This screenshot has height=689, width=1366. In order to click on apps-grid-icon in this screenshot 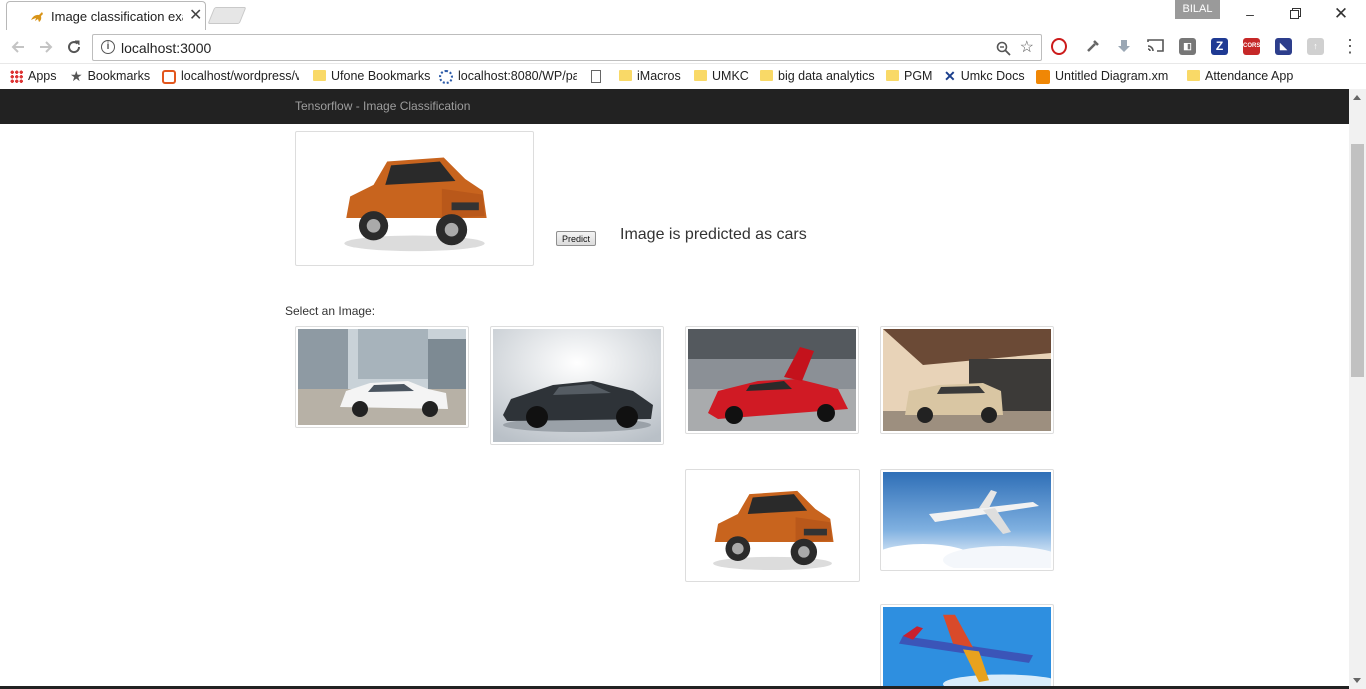, I will do `click(16, 77)`.